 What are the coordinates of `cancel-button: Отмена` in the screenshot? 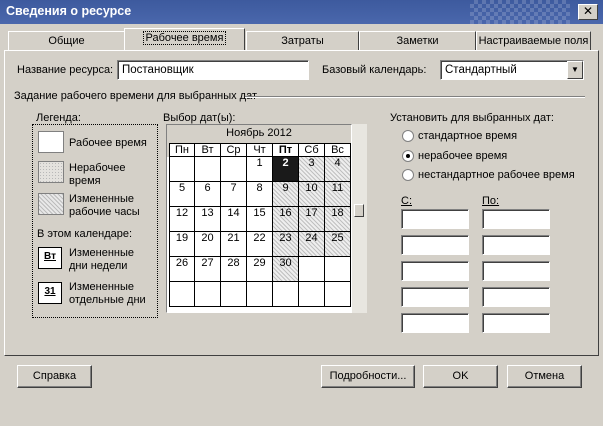 It's located at (544, 376).